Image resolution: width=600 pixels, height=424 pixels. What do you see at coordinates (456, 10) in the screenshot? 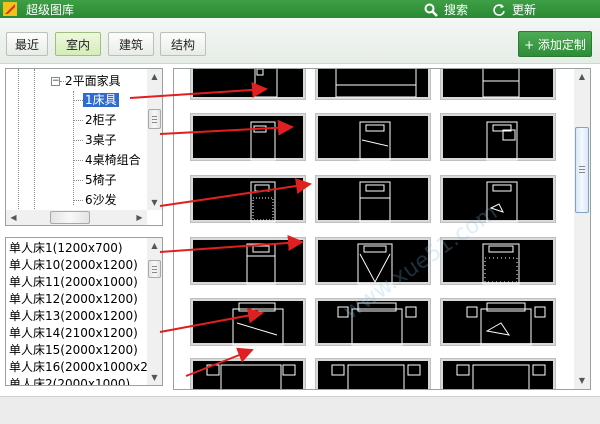
I see `search-label: 搜索` at bounding box center [456, 10].